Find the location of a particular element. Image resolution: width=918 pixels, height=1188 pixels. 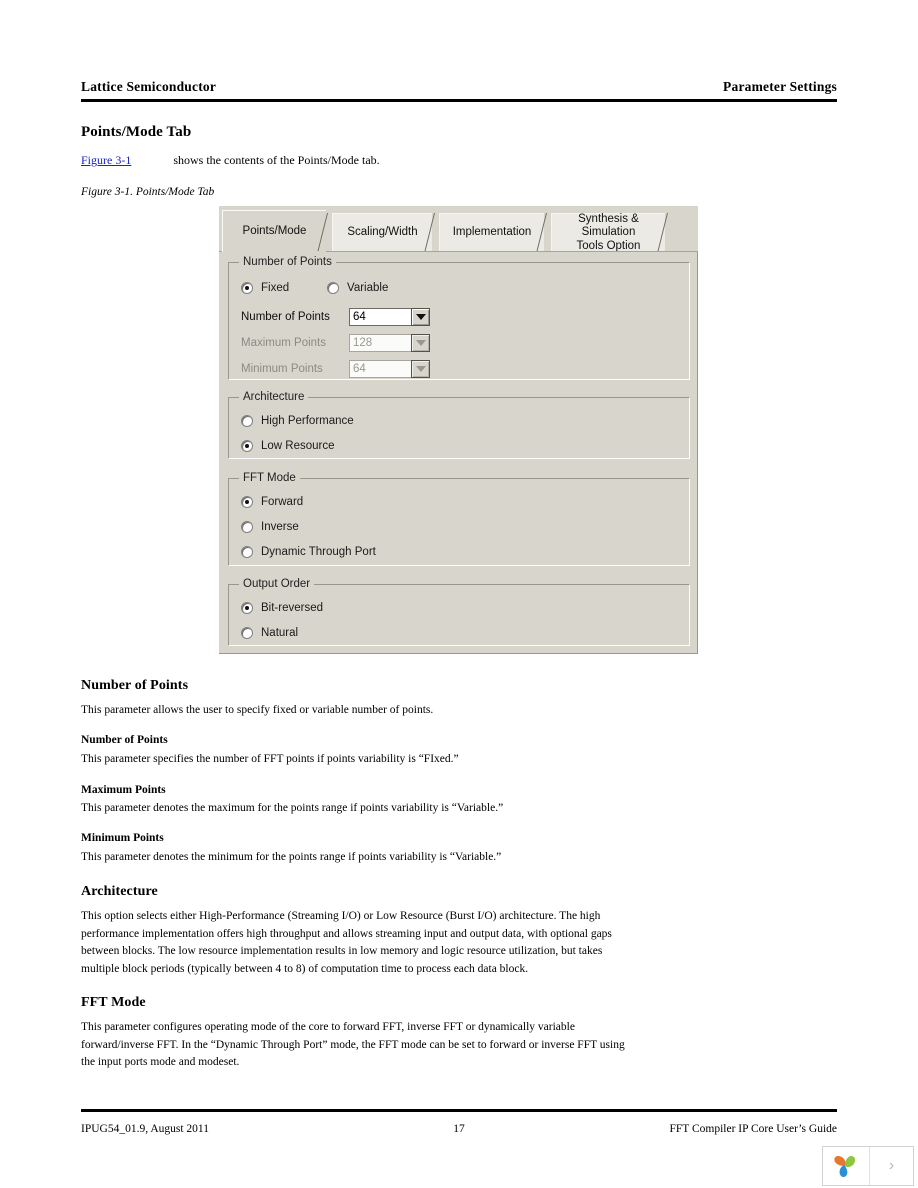

group-fft-mode-legend: FFT Mode is located at coordinates (269, 478).